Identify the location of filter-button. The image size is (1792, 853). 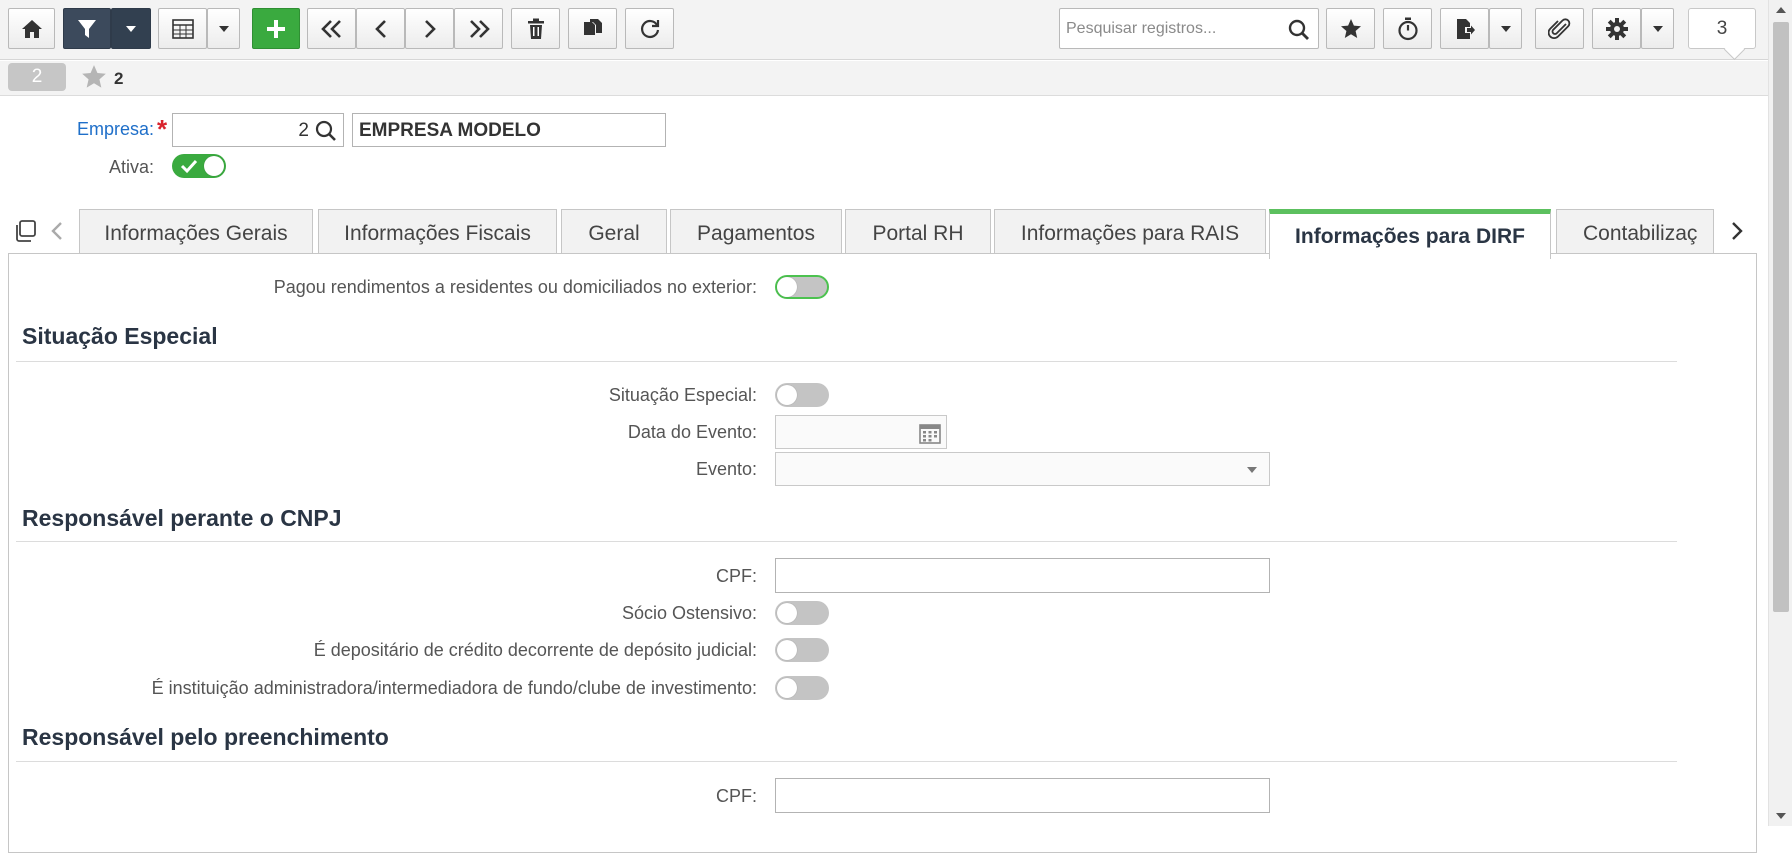
(87, 28).